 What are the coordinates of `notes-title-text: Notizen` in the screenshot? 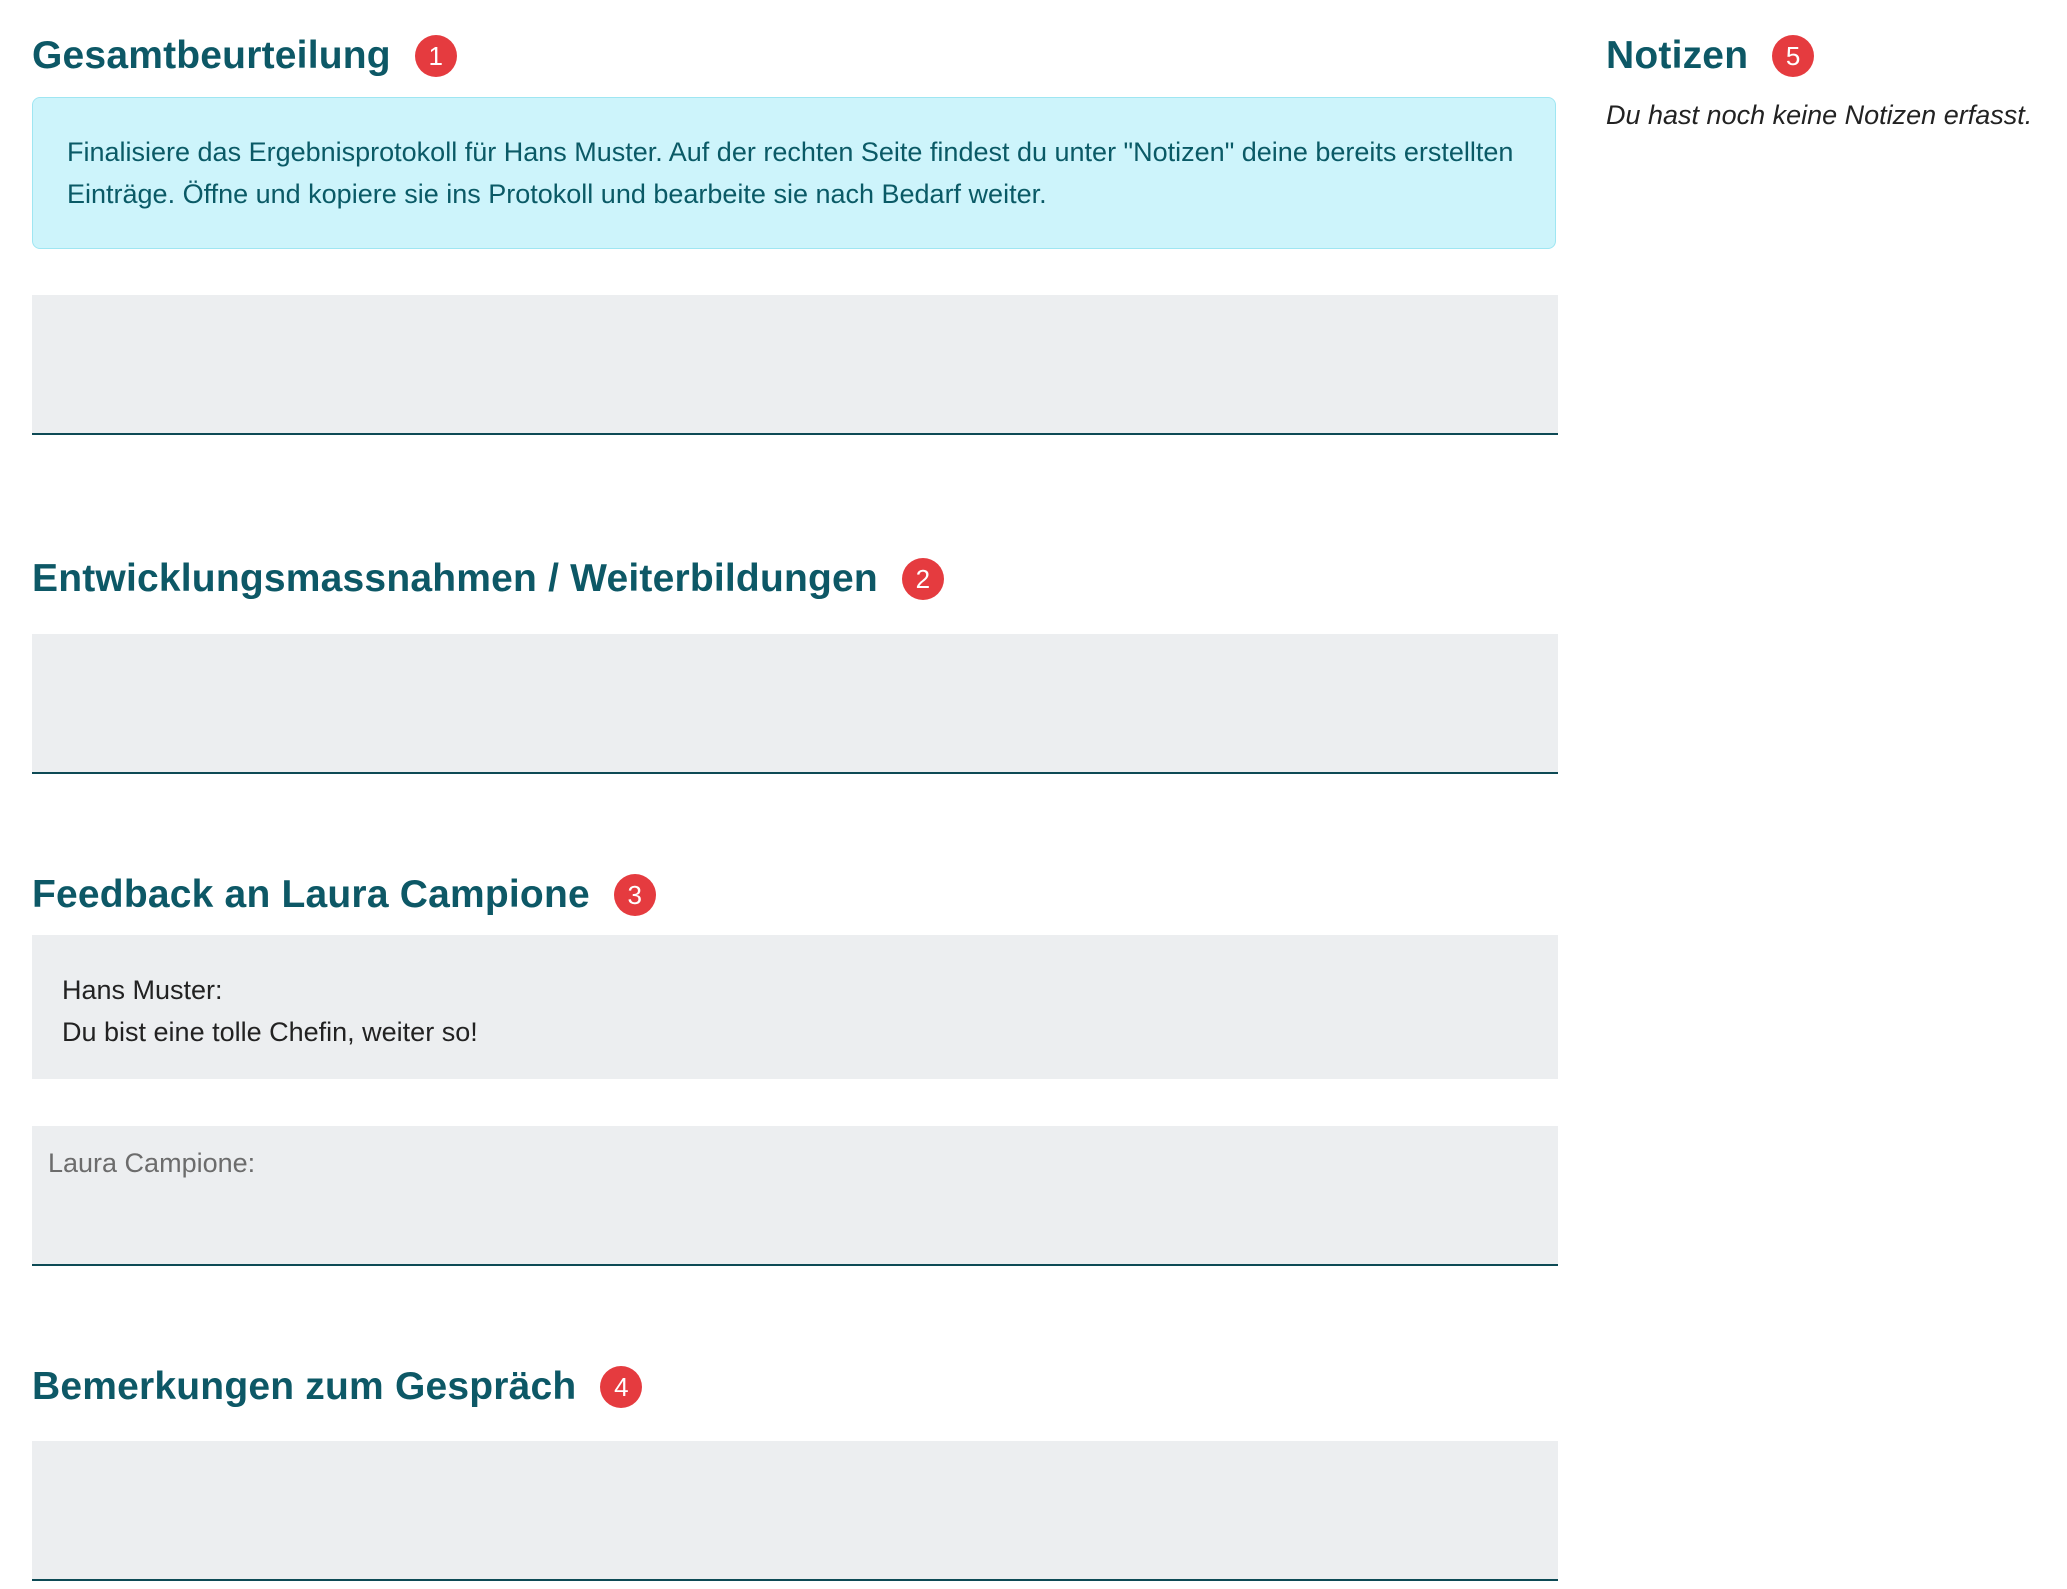 It's located at (1677, 55).